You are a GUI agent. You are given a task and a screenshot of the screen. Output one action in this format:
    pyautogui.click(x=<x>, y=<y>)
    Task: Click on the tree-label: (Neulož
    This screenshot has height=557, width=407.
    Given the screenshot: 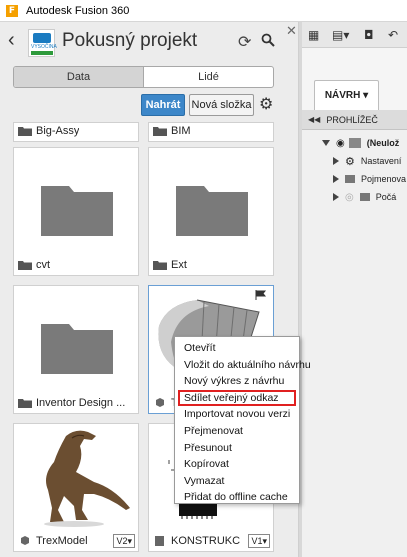 What is the action you would take?
    pyautogui.click(x=383, y=143)
    